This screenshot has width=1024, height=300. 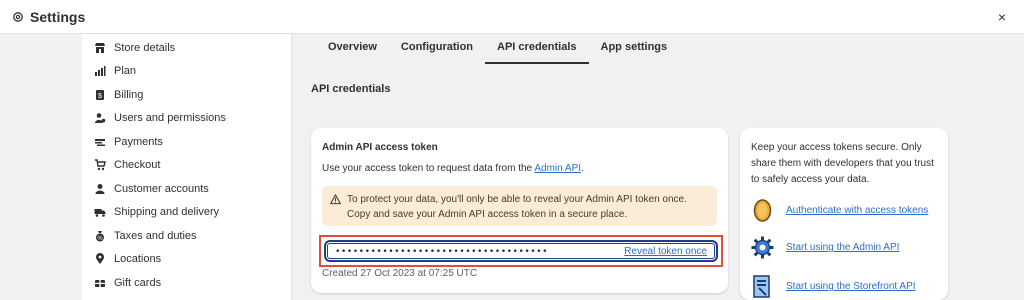 What do you see at coordinates (161, 188) in the screenshot?
I see `sidebar-item-label: Customer accounts` at bounding box center [161, 188].